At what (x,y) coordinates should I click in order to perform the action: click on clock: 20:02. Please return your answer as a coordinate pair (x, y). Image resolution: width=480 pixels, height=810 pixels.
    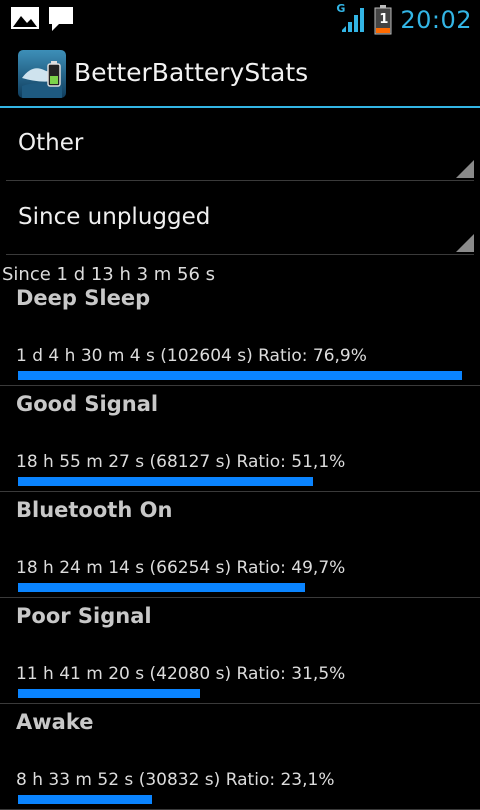
    Looking at the image, I should click on (436, 20).